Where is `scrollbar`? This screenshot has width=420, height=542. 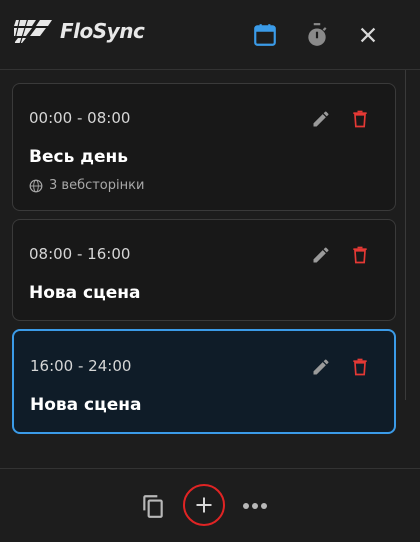
scrollbar is located at coordinates (405, 235).